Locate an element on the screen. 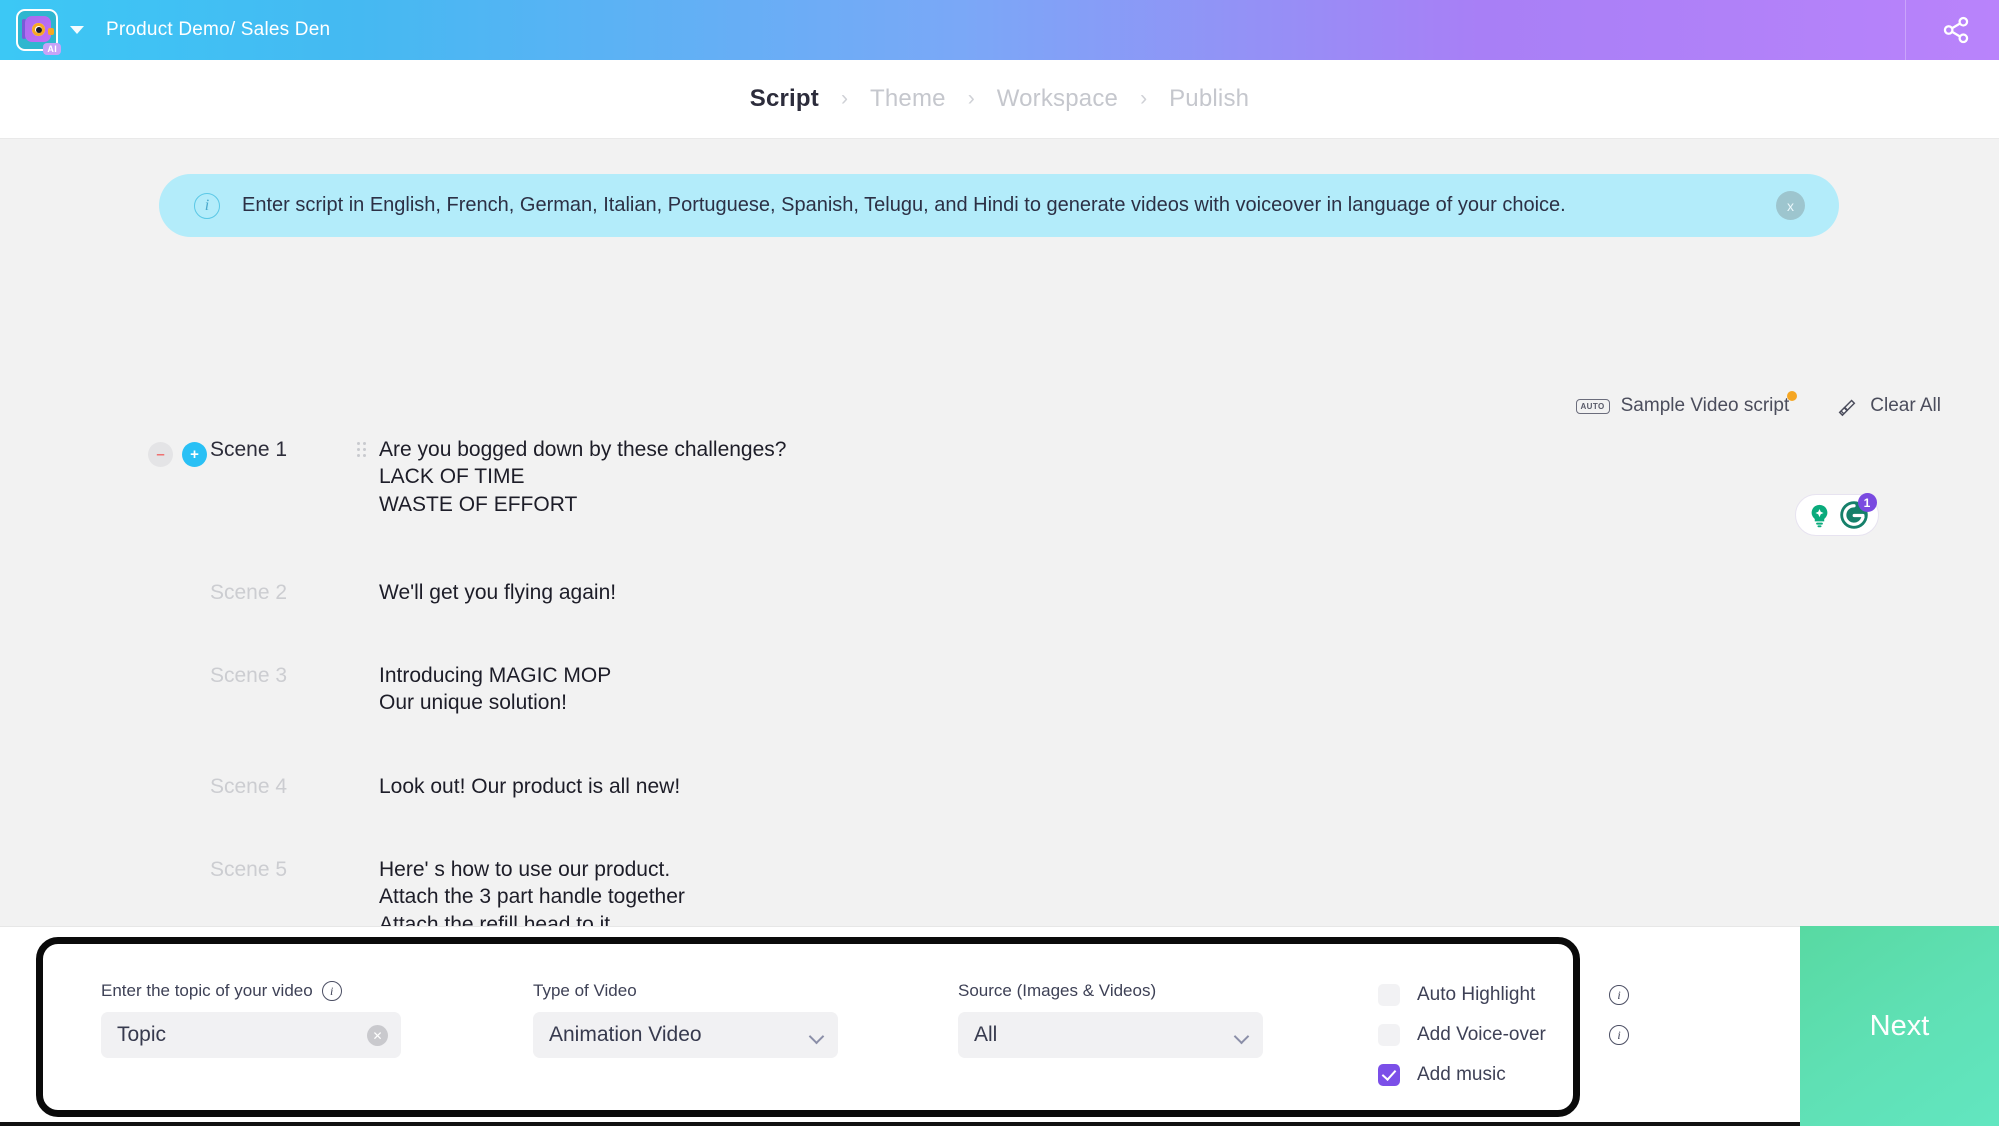  add-voiceover-label: Add Voice-over is located at coordinates (1481, 1034).